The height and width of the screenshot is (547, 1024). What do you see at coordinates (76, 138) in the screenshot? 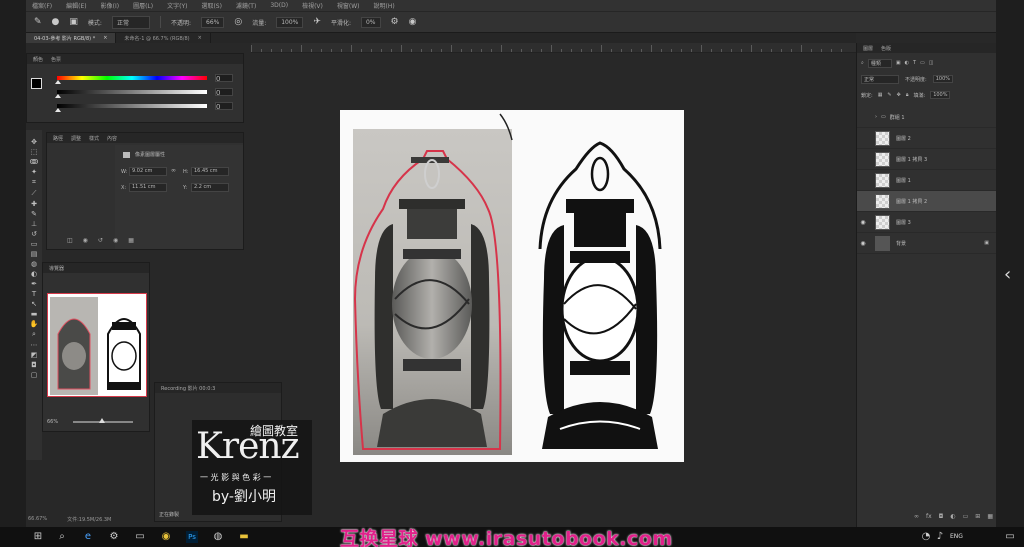
I see `tab-adjustments: 調整` at bounding box center [76, 138].